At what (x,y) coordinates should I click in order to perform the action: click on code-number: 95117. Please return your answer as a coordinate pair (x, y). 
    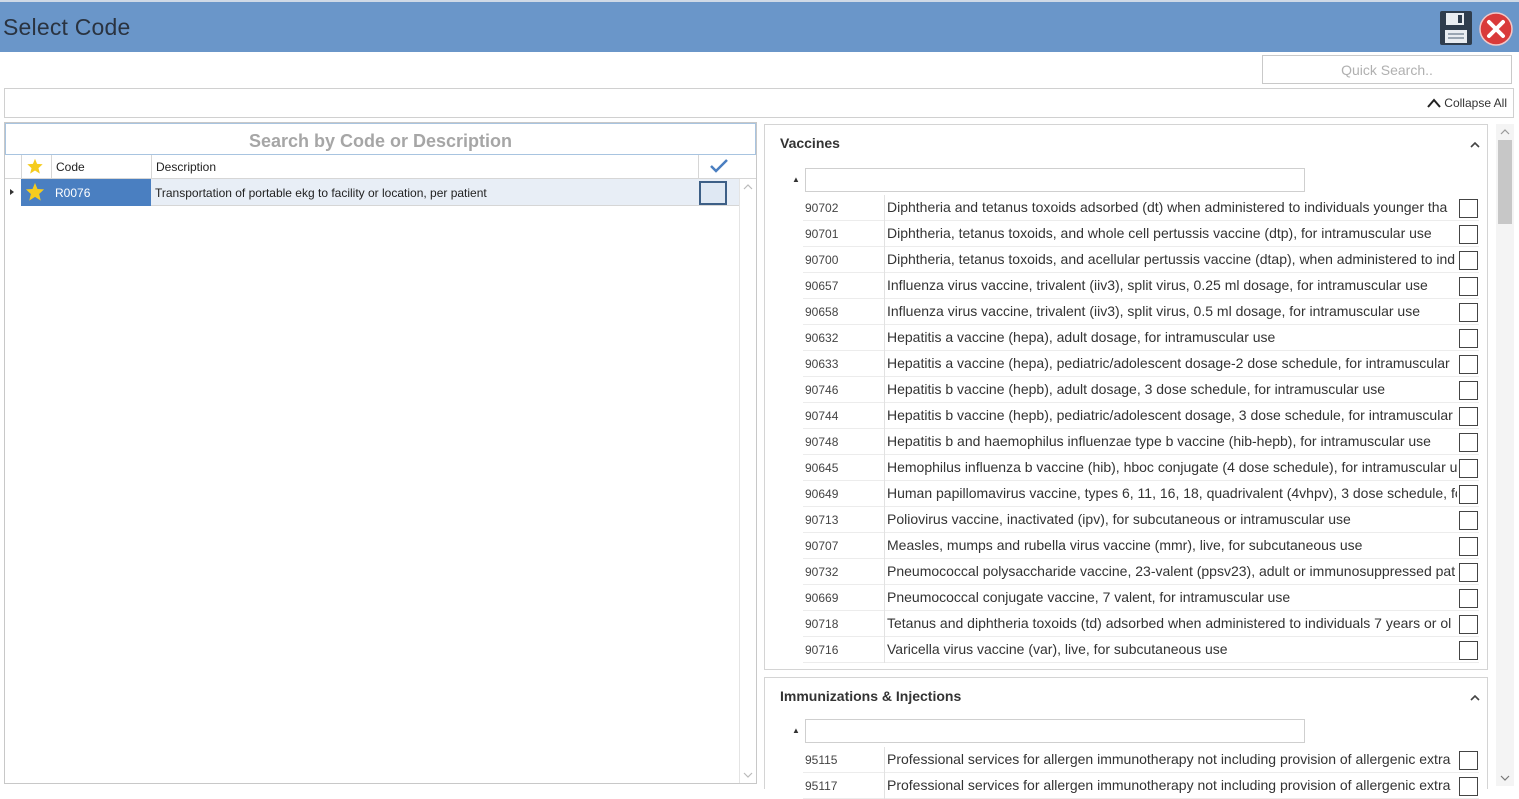
    Looking at the image, I should click on (844, 786).